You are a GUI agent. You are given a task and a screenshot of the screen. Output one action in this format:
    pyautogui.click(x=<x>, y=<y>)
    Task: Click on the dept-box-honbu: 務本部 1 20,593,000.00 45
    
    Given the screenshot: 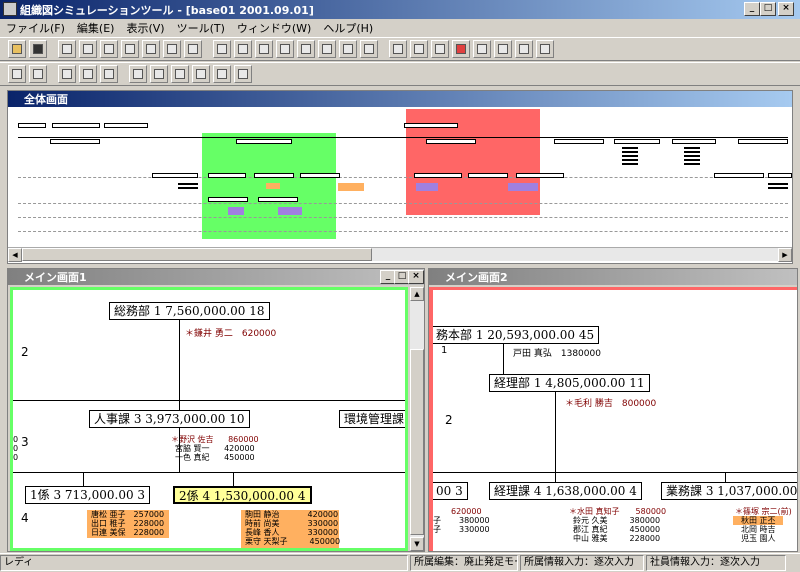 What is the action you would take?
    pyautogui.click(x=516, y=335)
    